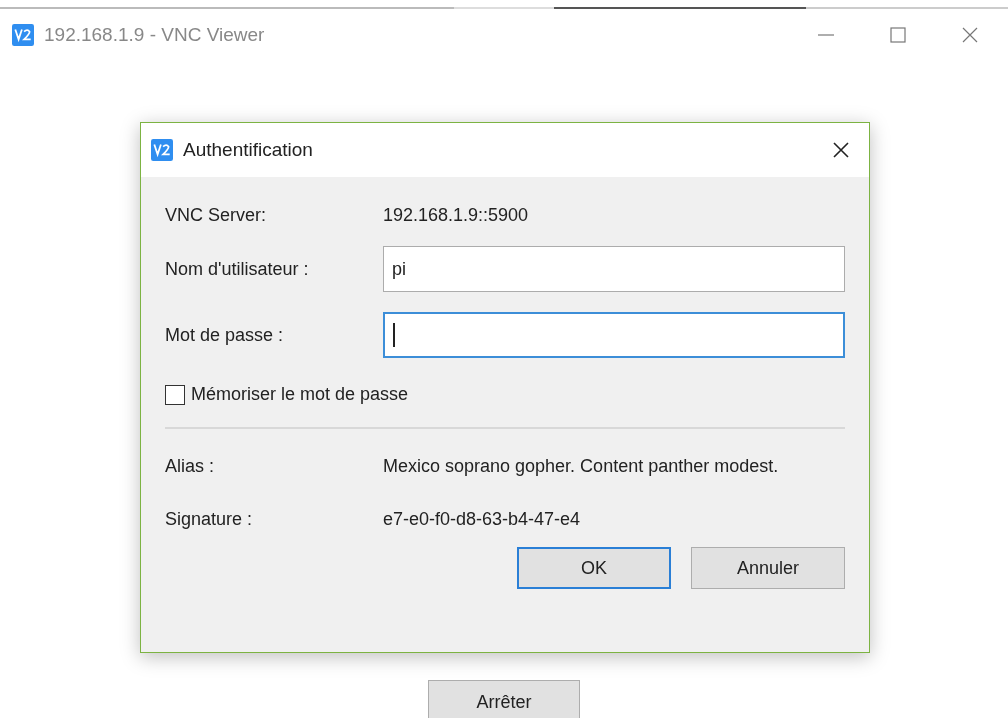 This screenshot has height=718, width=1008. What do you see at coordinates (482, 519) in the screenshot?
I see `detail-value: e7-e0-f0-d8-63-b4-47-e4` at bounding box center [482, 519].